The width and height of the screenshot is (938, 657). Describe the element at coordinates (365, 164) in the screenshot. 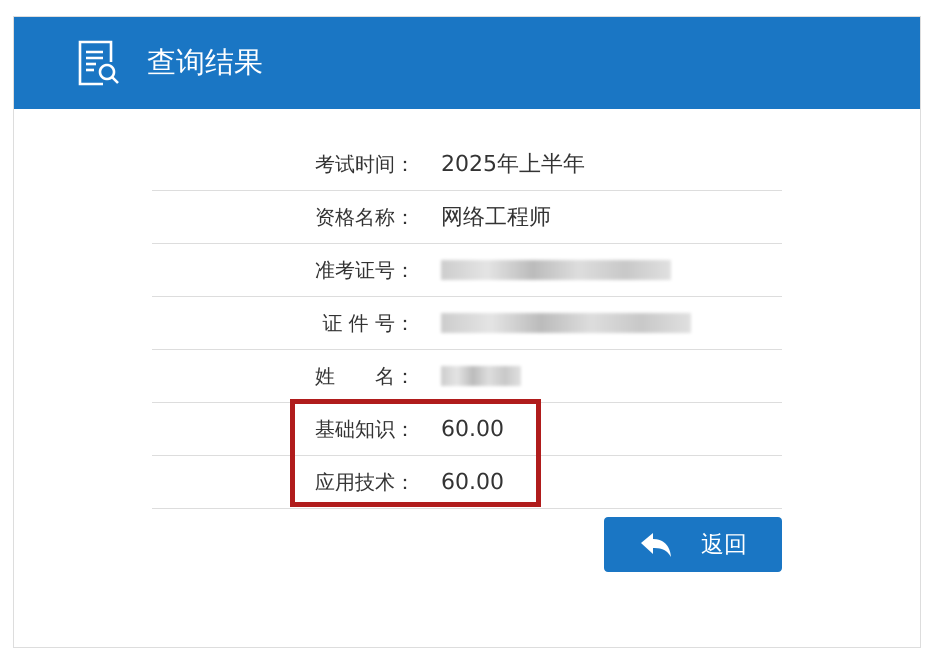

I see `field-label: 考试时间：` at that location.